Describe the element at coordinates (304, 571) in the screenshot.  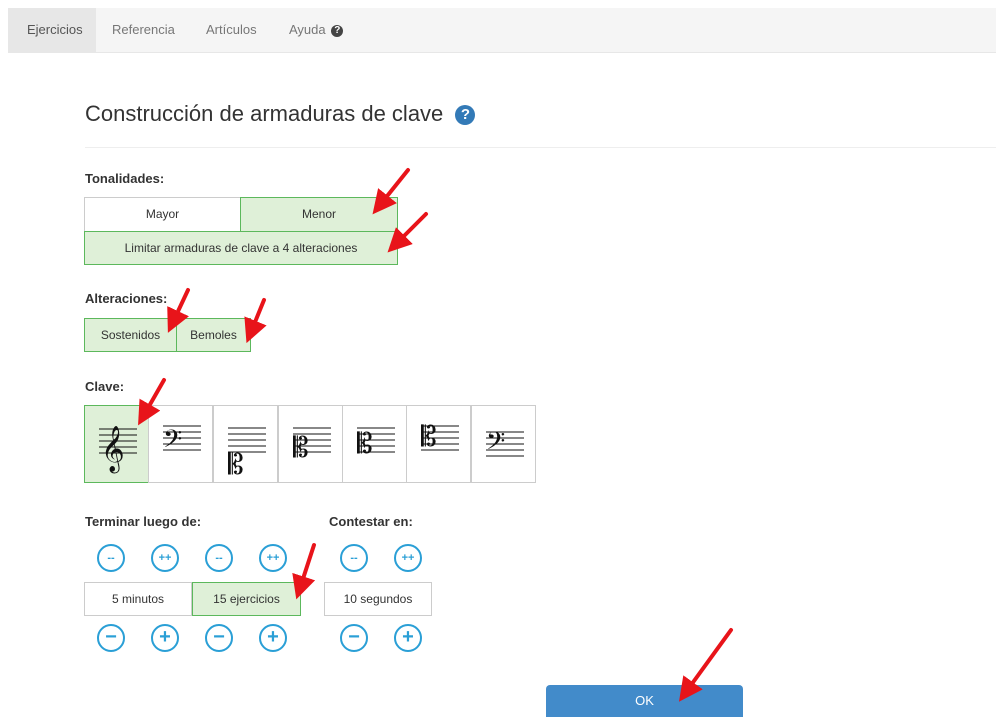
I see `arrow-exercises` at that location.